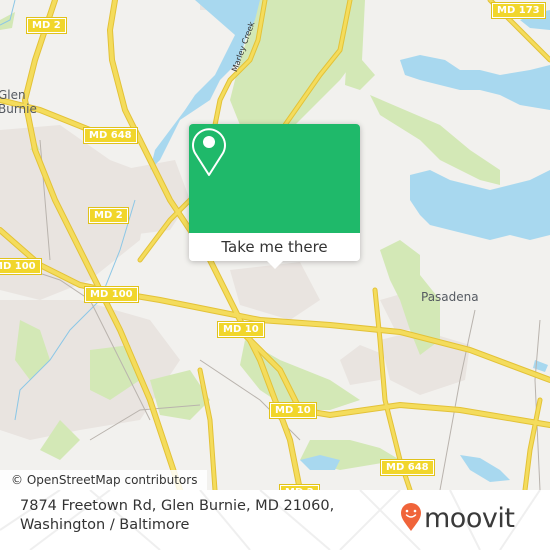 This screenshot has height=550, width=550. Describe the element at coordinates (177, 506) in the screenshot. I see `address-line-1: 7874 Freetown Rd, Glen Burnie, MD 21060,` at that location.